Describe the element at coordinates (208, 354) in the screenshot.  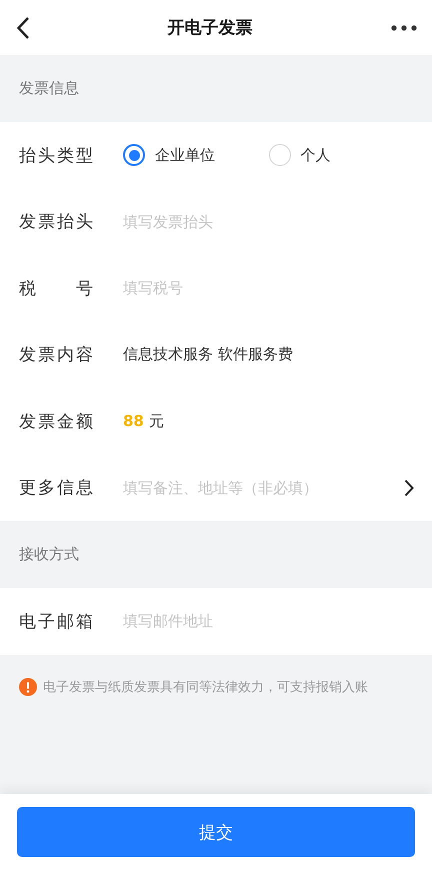
I see `field-value: 信息技术服务 软件服务费` at that location.